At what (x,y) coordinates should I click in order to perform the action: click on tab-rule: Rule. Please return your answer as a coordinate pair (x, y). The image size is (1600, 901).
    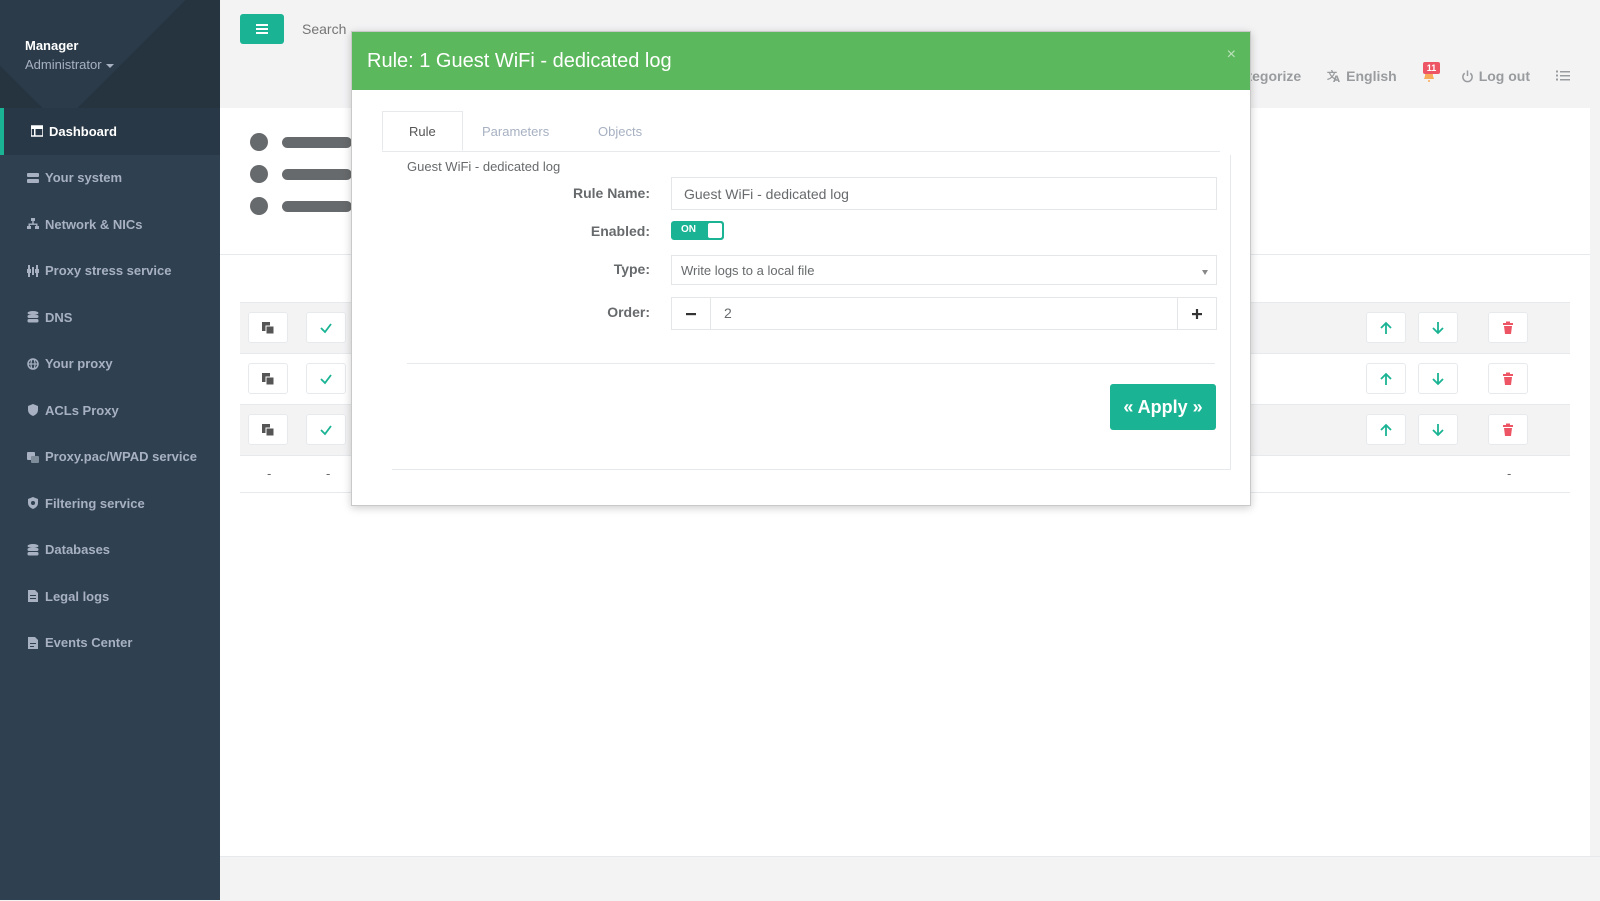
    Looking at the image, I should click on (422, 131).